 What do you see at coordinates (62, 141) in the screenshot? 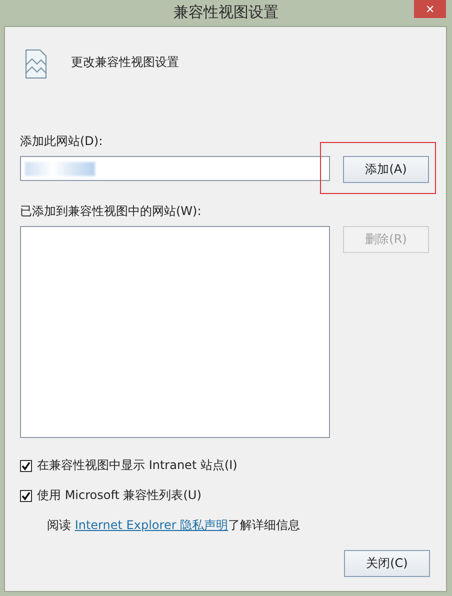
I see `field-label: 添加此网站(D):` at bounding box center [62, 141].